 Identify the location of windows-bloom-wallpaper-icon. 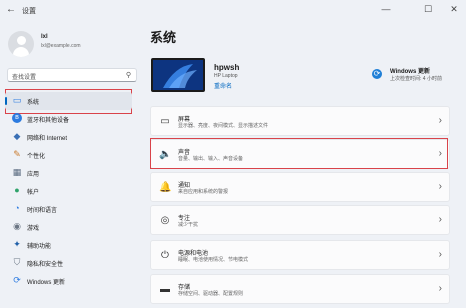
(178, 75).